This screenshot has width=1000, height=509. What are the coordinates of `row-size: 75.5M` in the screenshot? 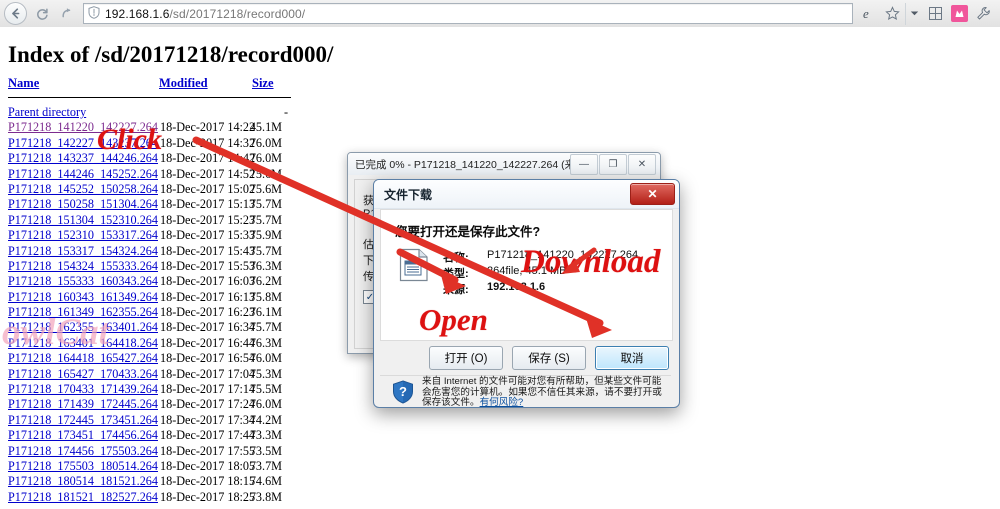 It's located at (265, 389).